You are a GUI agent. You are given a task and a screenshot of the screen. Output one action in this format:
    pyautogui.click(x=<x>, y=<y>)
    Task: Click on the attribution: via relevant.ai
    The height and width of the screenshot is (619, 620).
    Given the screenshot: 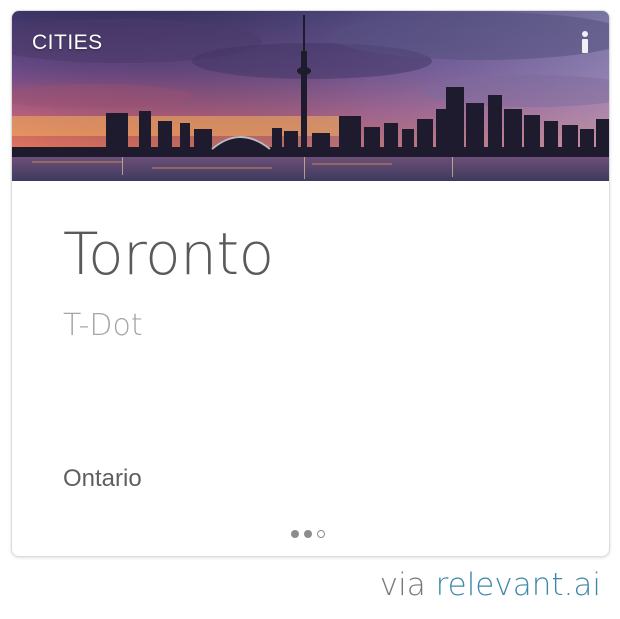 What is the action you would take?
    pyautogui.click(x=490, y=585)
    